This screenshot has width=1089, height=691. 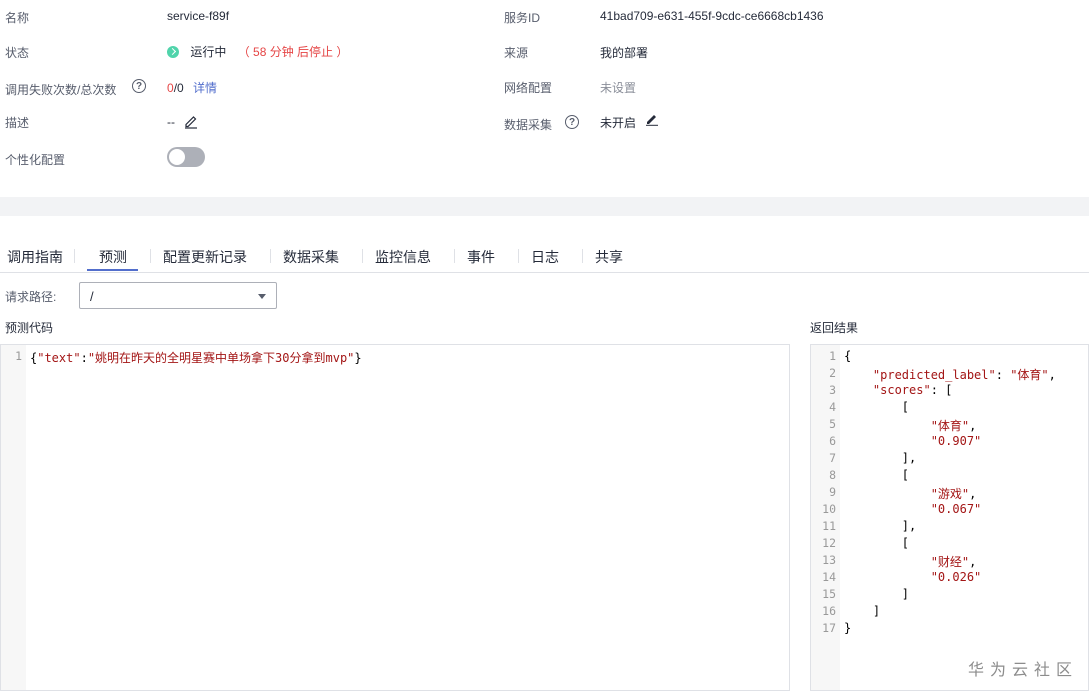 What do you see at coordinates (403, 257) in the screenshot?
I see `tab-monitoring: 监控信息` at bounding box center [403, 257].